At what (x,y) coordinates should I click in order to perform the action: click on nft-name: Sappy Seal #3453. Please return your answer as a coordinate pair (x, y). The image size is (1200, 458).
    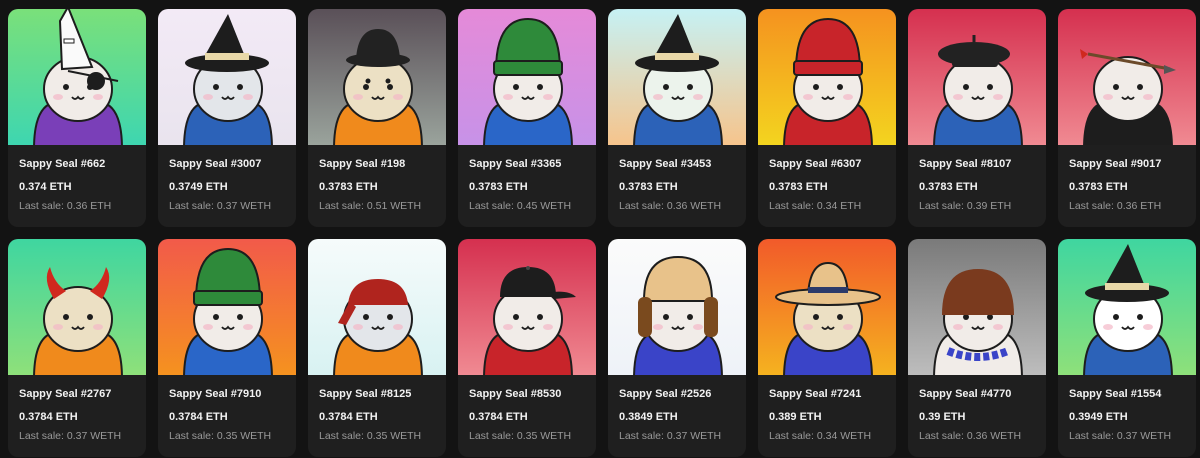
    Looking at the image, I should click on (665, 164).